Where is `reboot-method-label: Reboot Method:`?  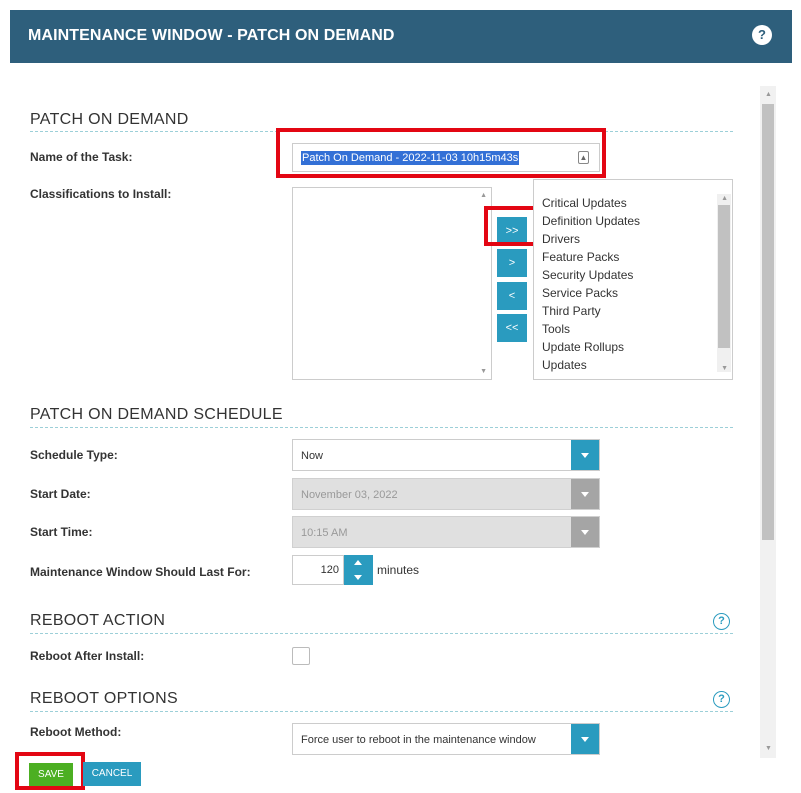
reboot-method-label: Reboot Method: is located at coordinates (76, 732).